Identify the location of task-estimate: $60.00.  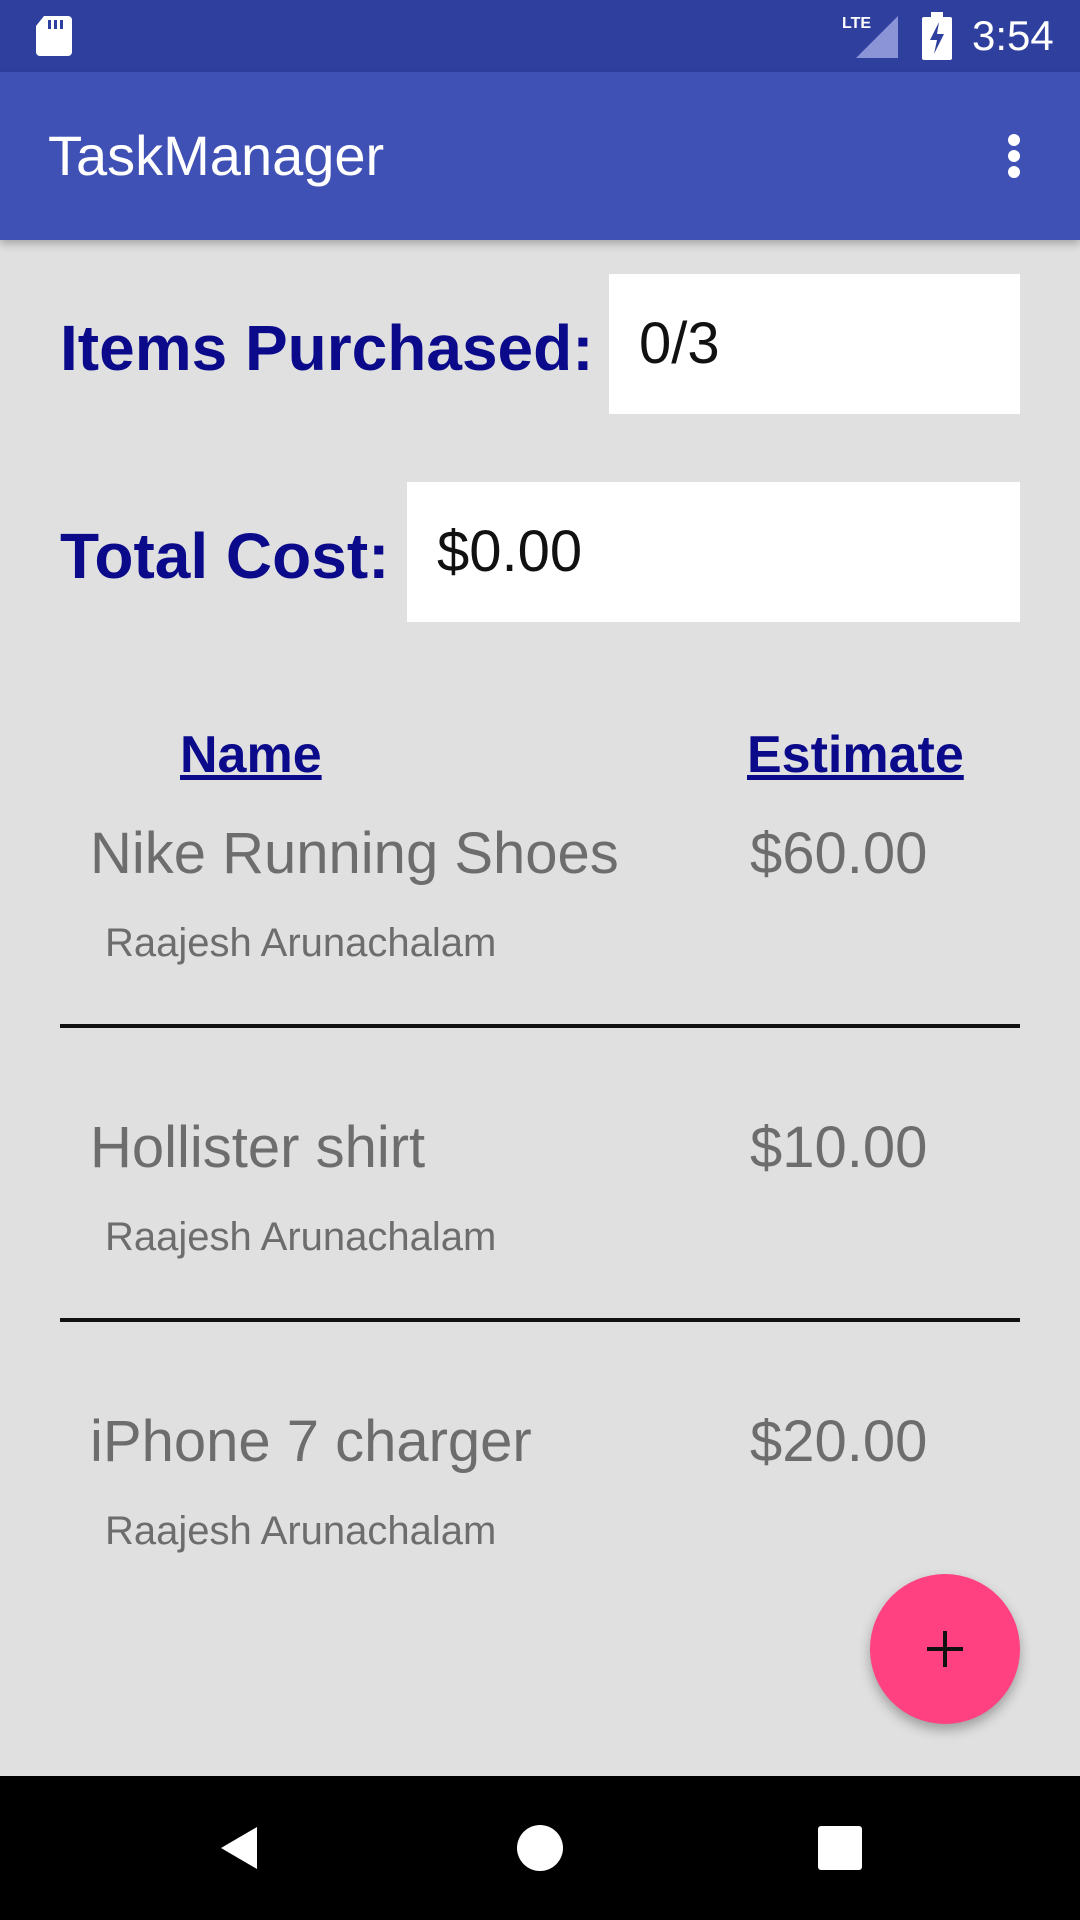
(839, 853).